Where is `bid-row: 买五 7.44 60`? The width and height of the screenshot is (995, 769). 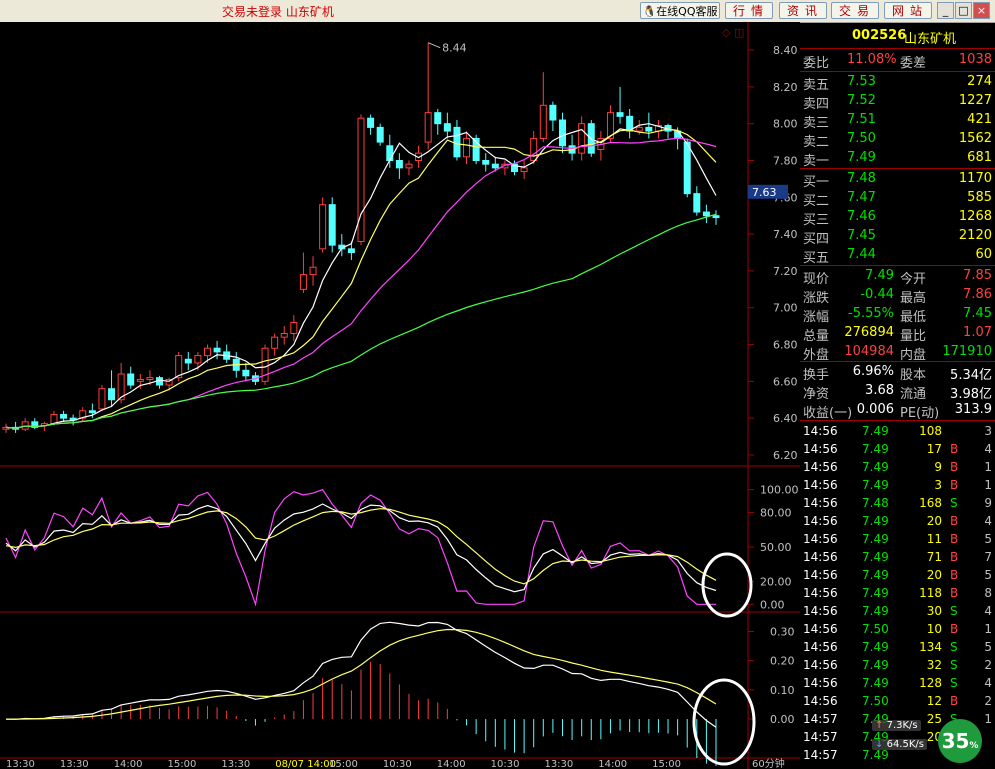
bid-row: 买五 7.44 60 is located at coordinates (897, 256).